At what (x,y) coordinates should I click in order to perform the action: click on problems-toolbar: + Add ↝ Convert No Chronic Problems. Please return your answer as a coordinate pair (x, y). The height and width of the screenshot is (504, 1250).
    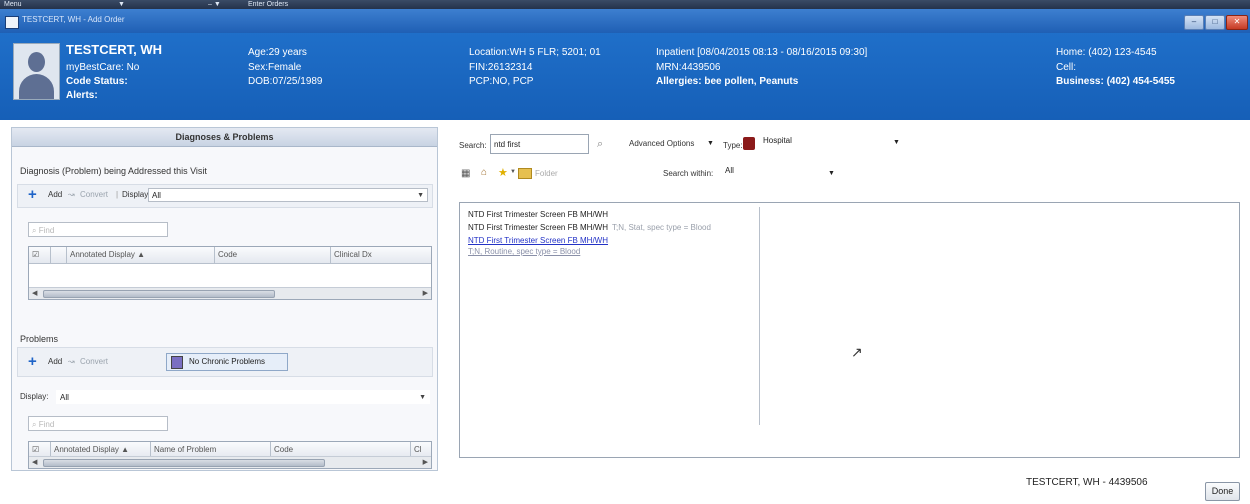
    Looking at the image, I should click on (225, 362).